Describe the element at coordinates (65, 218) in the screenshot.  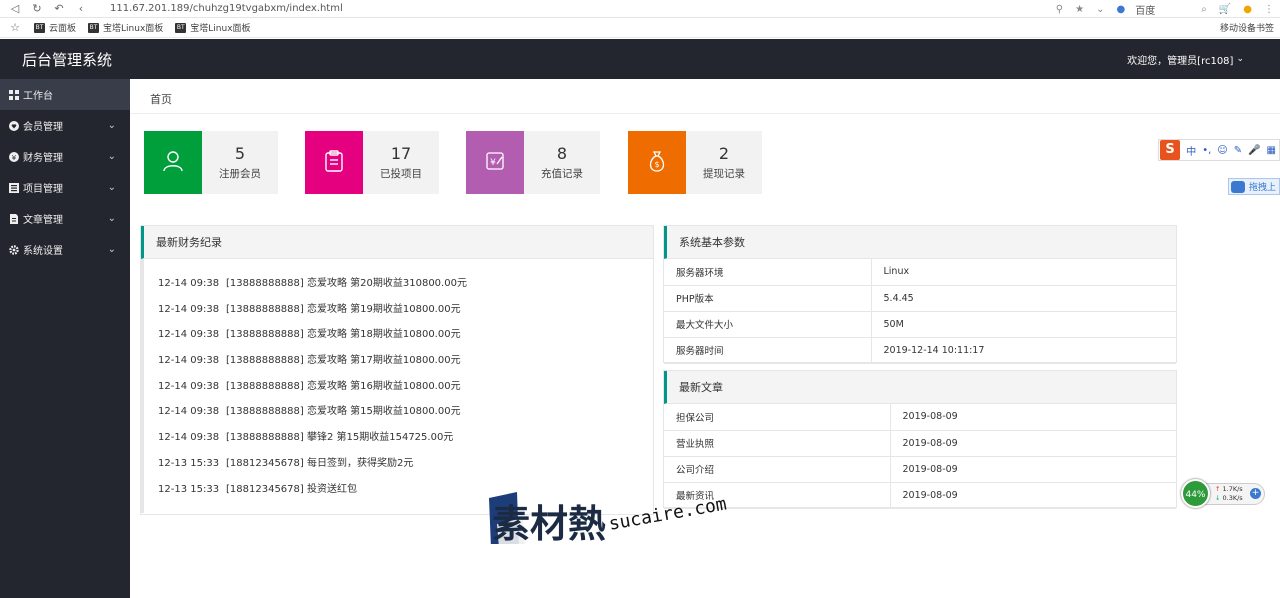
I see `sidebar-item-articles: 文章管理 ⌄` at that location.